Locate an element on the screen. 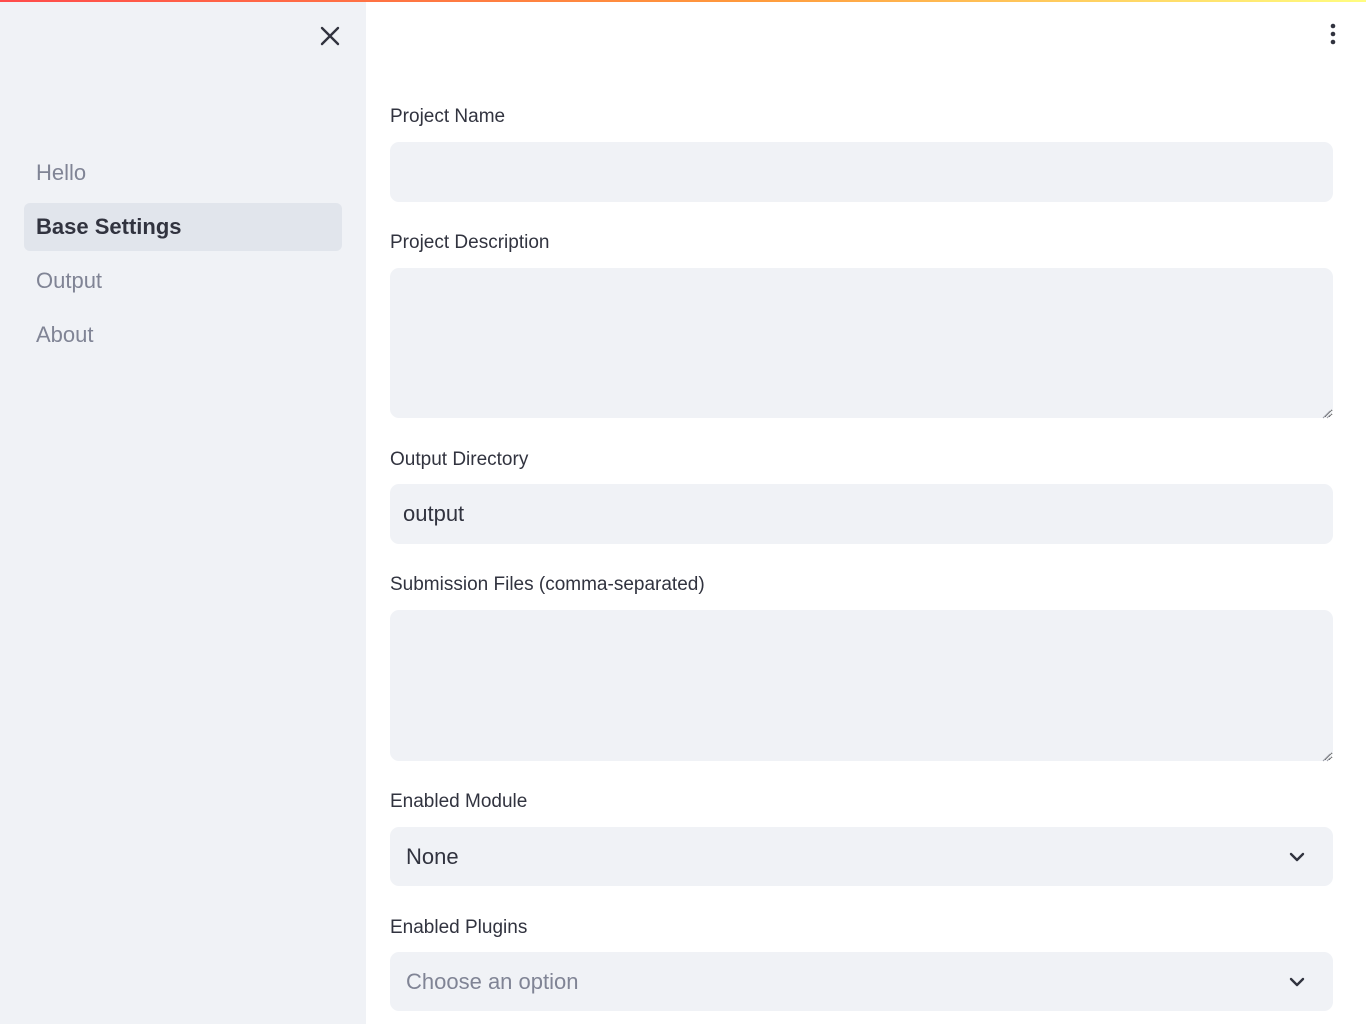  enabled-plugins-placeholder: Choose an option is located at coordinates (492, 981).